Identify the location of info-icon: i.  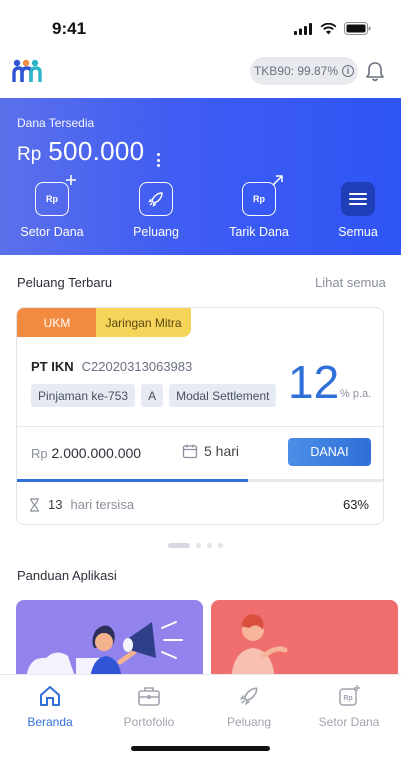
(348, 71).